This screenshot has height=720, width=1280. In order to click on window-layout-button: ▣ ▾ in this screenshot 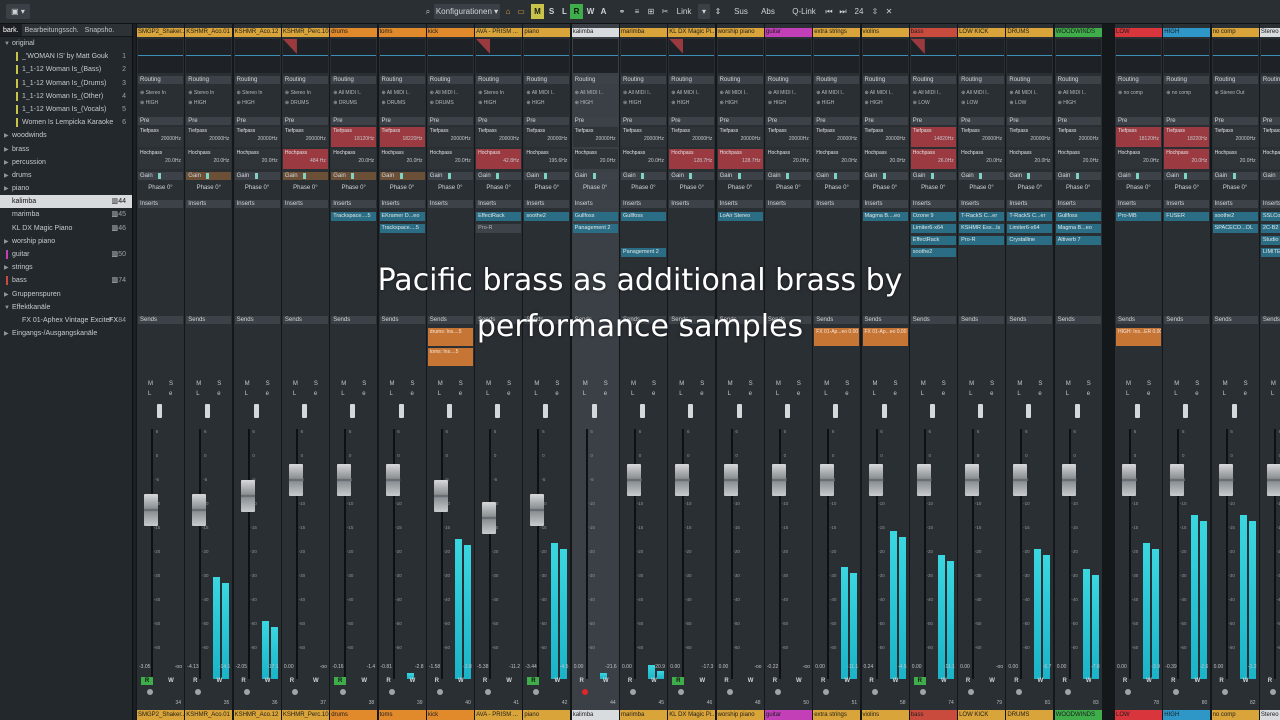, I will do `click(18, 11)`.